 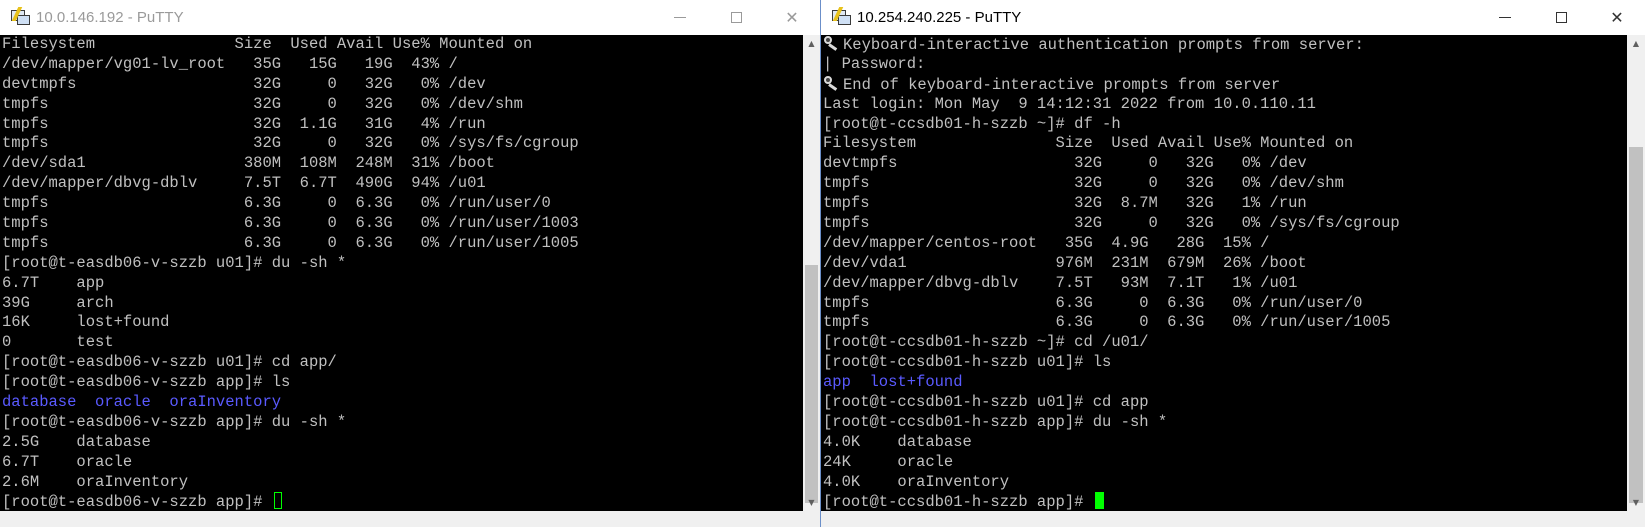 What do you see at coordinates (58, 342) in the screenshot?
I see `terminal-line-text: 0 test` at bounding box center [58, 342].